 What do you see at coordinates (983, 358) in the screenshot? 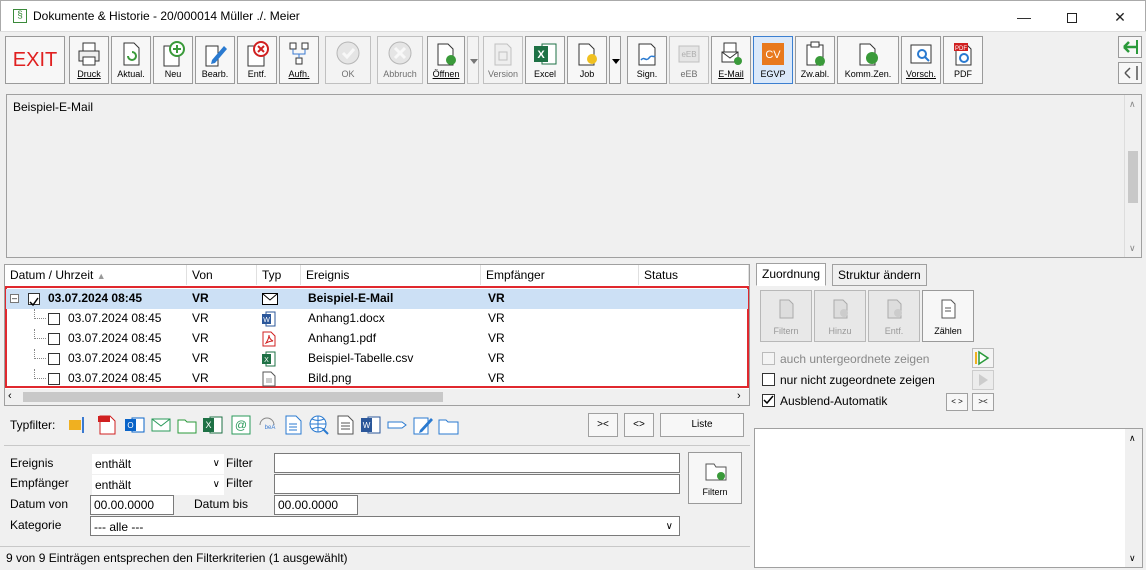
I see `play-outline-button` at bounding box center [983, 358].